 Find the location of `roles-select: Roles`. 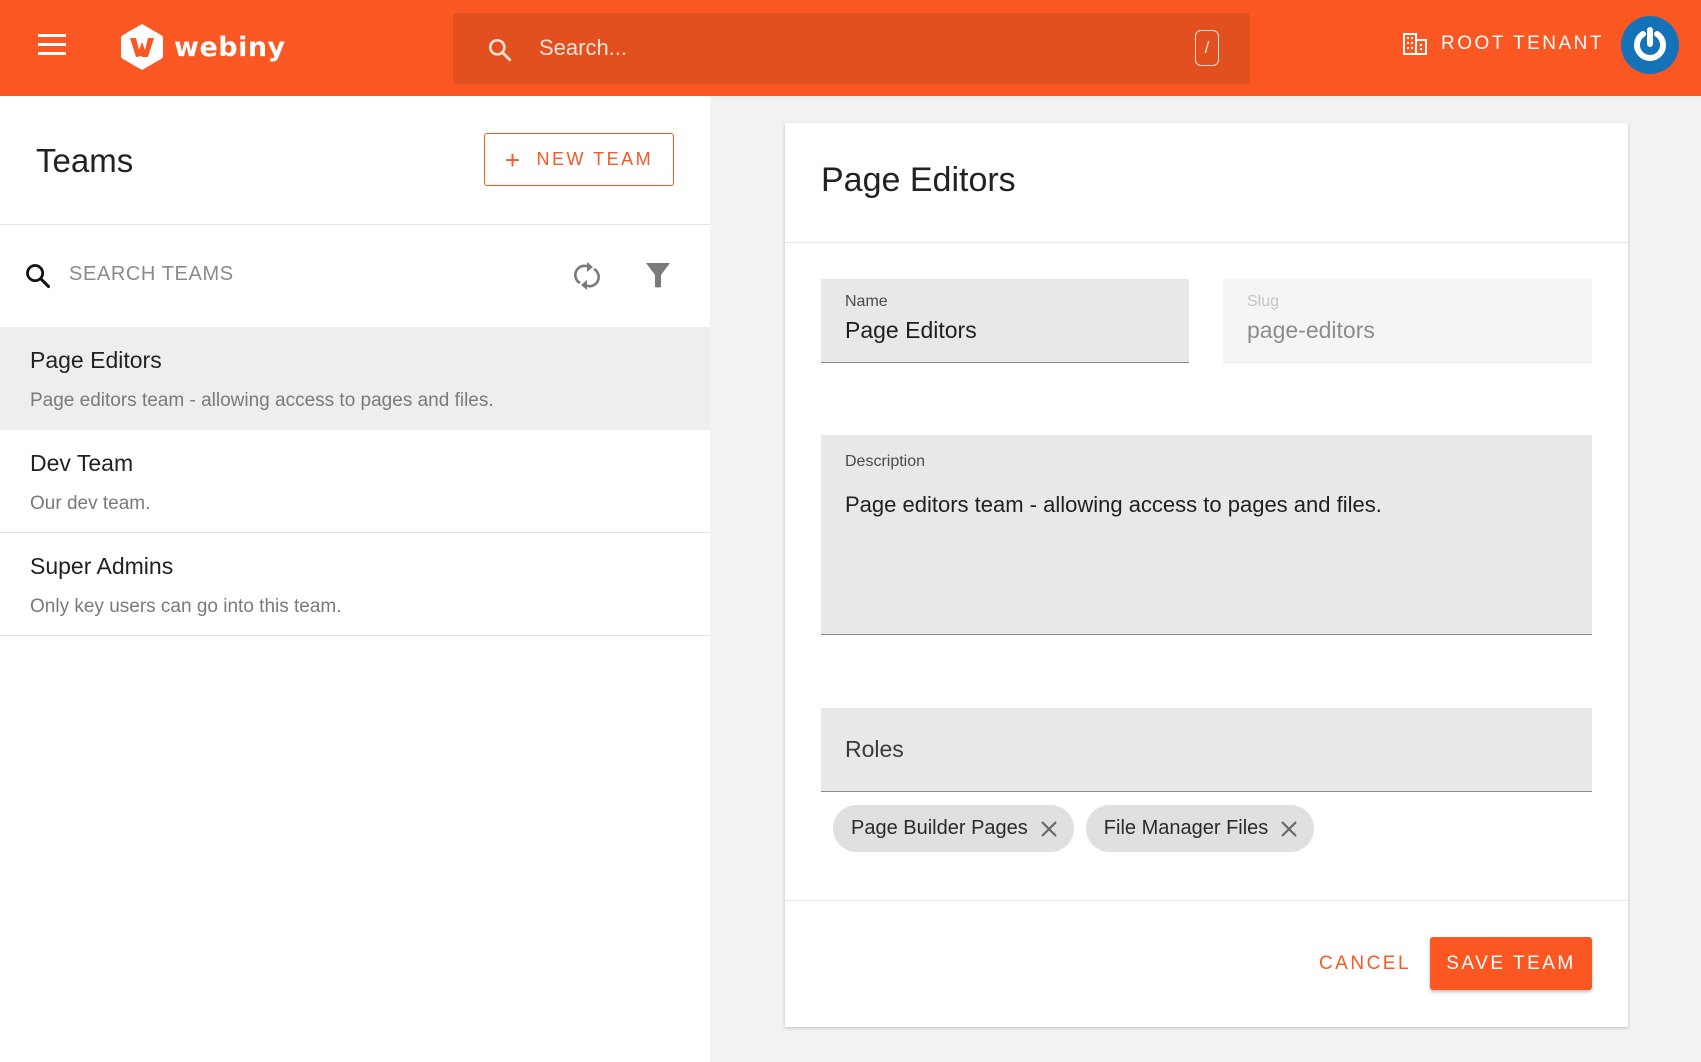

roles-select: Roles is located at coordinates (1206, 750).